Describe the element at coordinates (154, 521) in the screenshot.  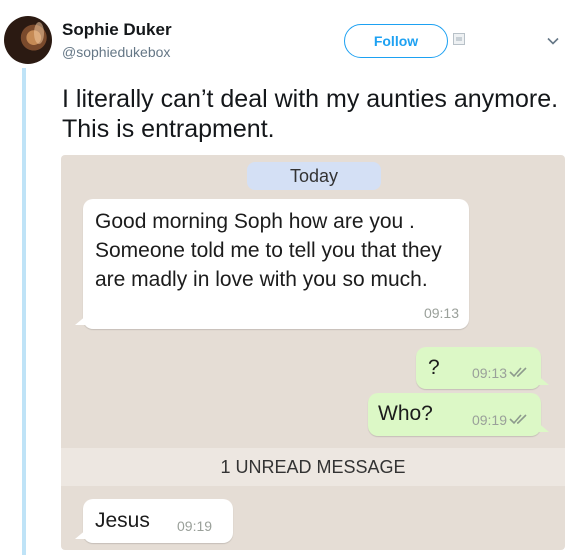
I see `message-bubble-incoming: Jesus 09:19` at that location.